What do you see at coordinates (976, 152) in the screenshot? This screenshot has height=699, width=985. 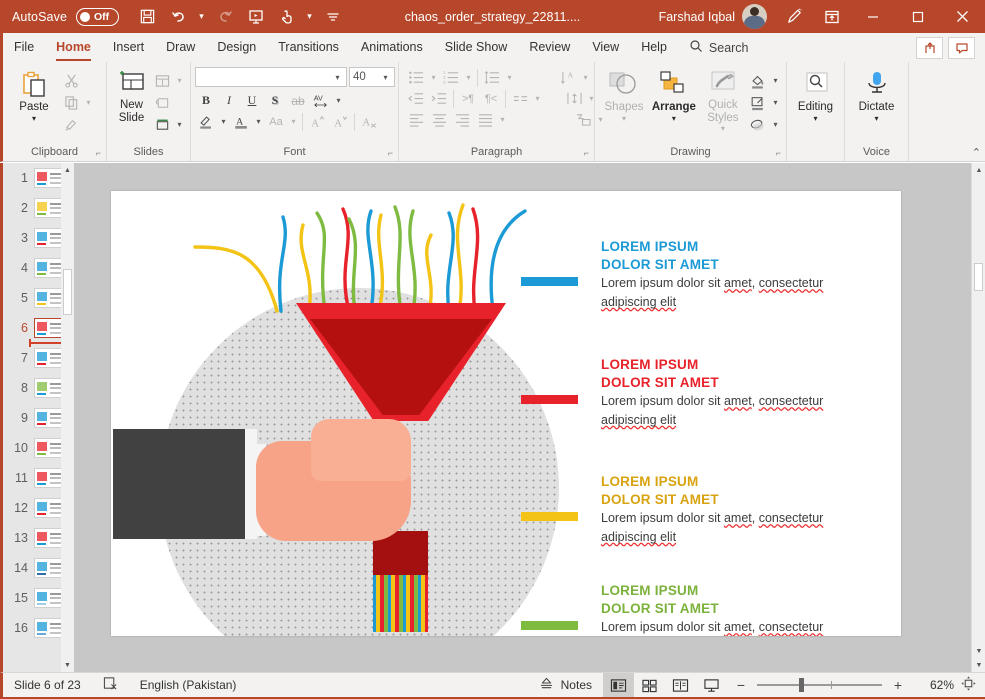 I see `collapse-ribbon-icon: ⌃` at bounding box center [976, 152].